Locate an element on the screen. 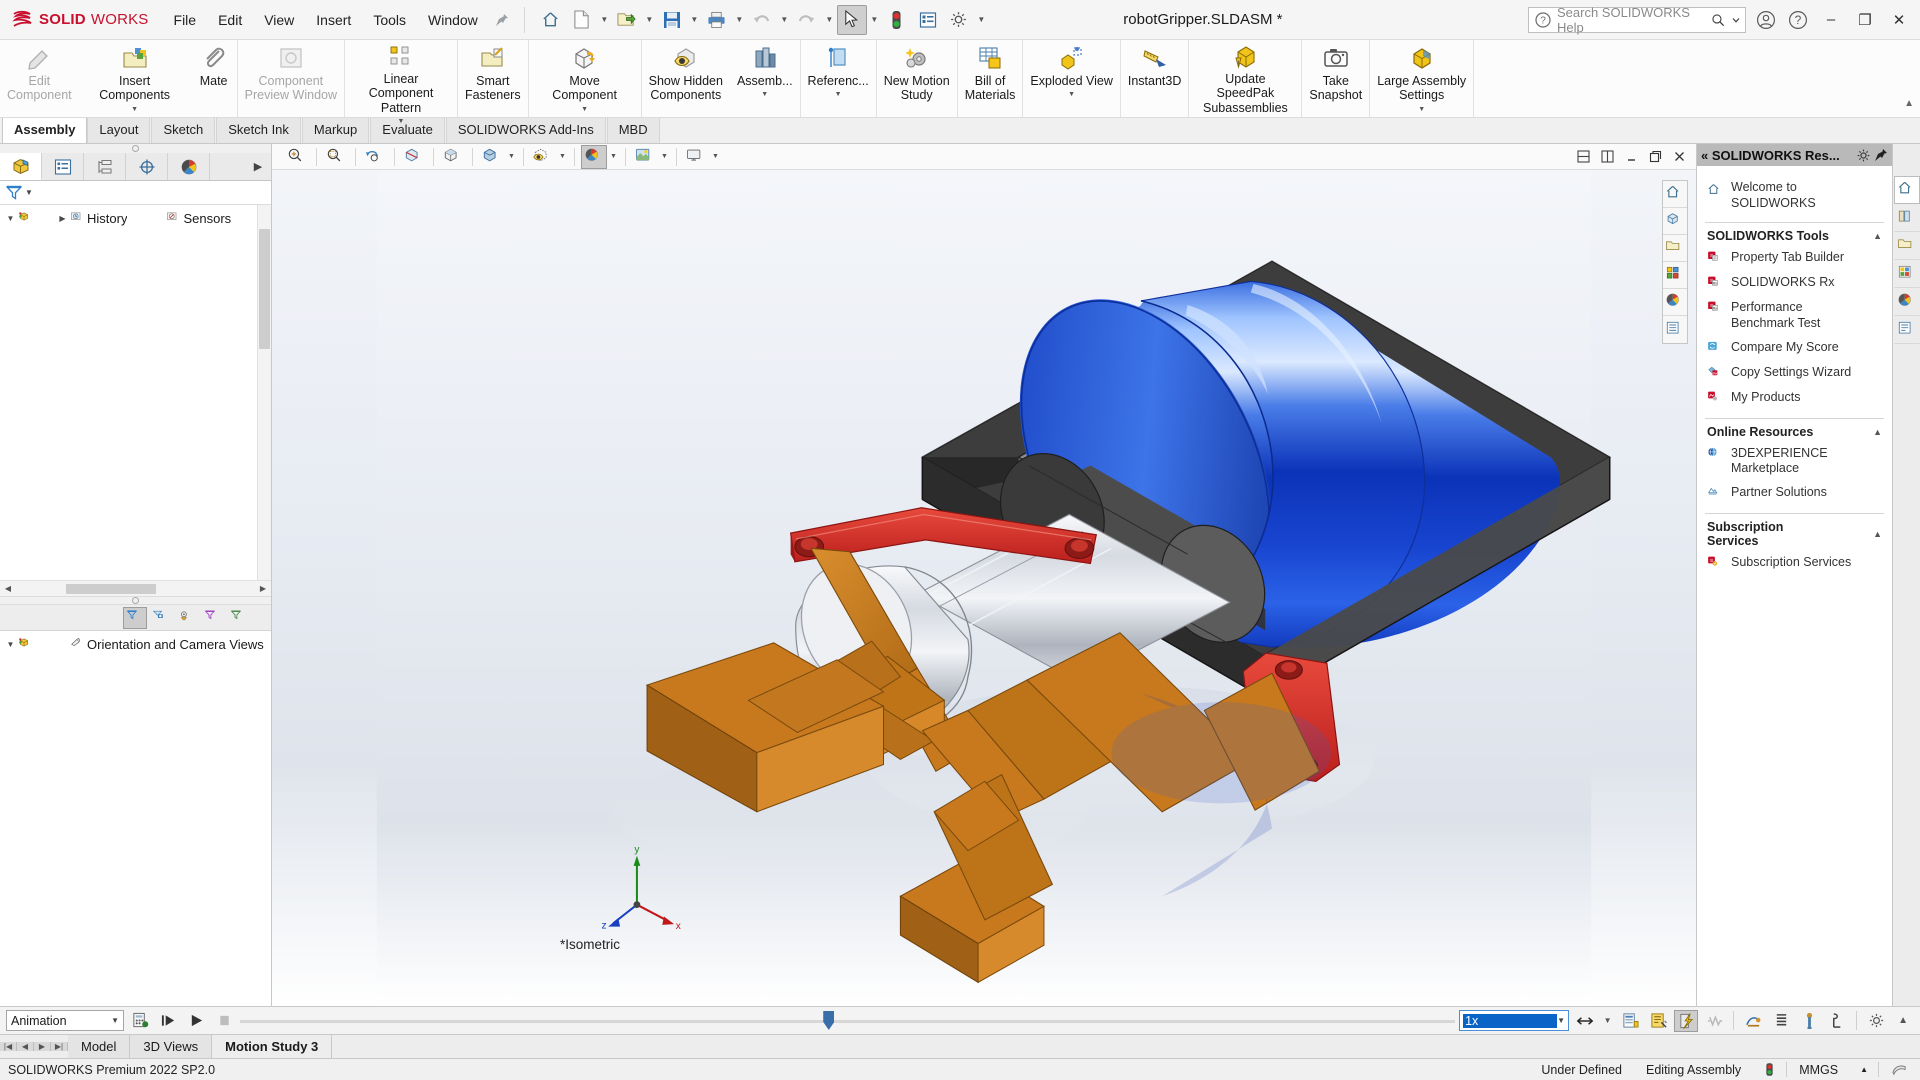 The image size is (1920, 1080). document-tab-3d-views: 3D Views is located at coordinates (171, 1046).